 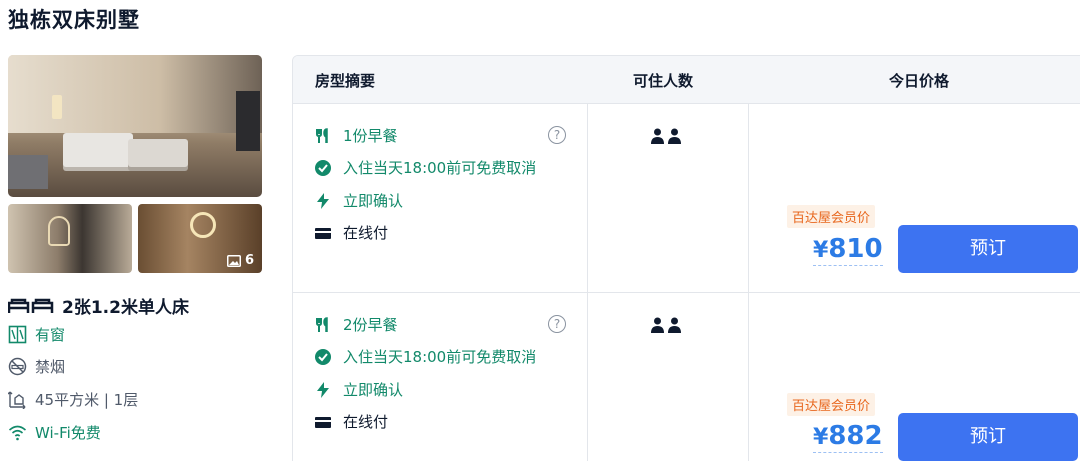 I want to click on rate-table-header: 房型摘要 可住人数 今日价格, so click(x=686, y=79).